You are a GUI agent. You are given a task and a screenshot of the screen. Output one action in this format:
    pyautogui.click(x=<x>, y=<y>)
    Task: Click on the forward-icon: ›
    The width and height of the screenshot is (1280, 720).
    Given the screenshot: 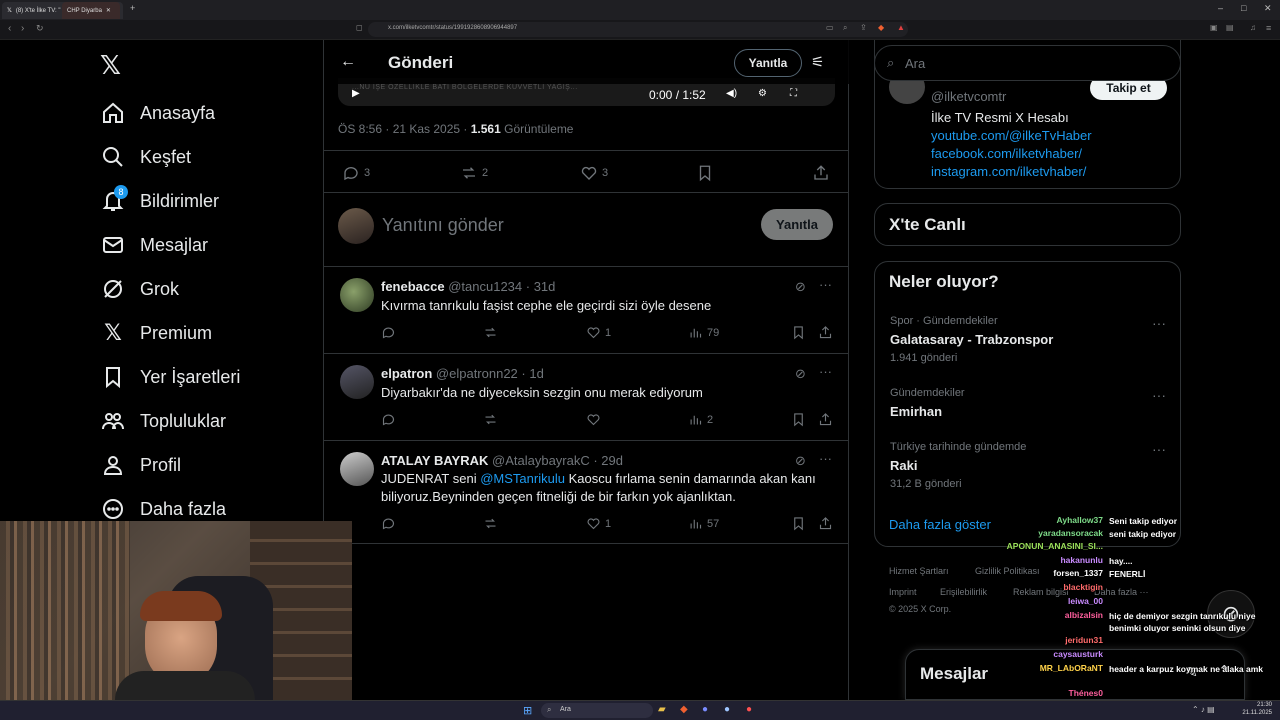 What is the action you would take?
    pyautogui.click(x=22, y=28)
    